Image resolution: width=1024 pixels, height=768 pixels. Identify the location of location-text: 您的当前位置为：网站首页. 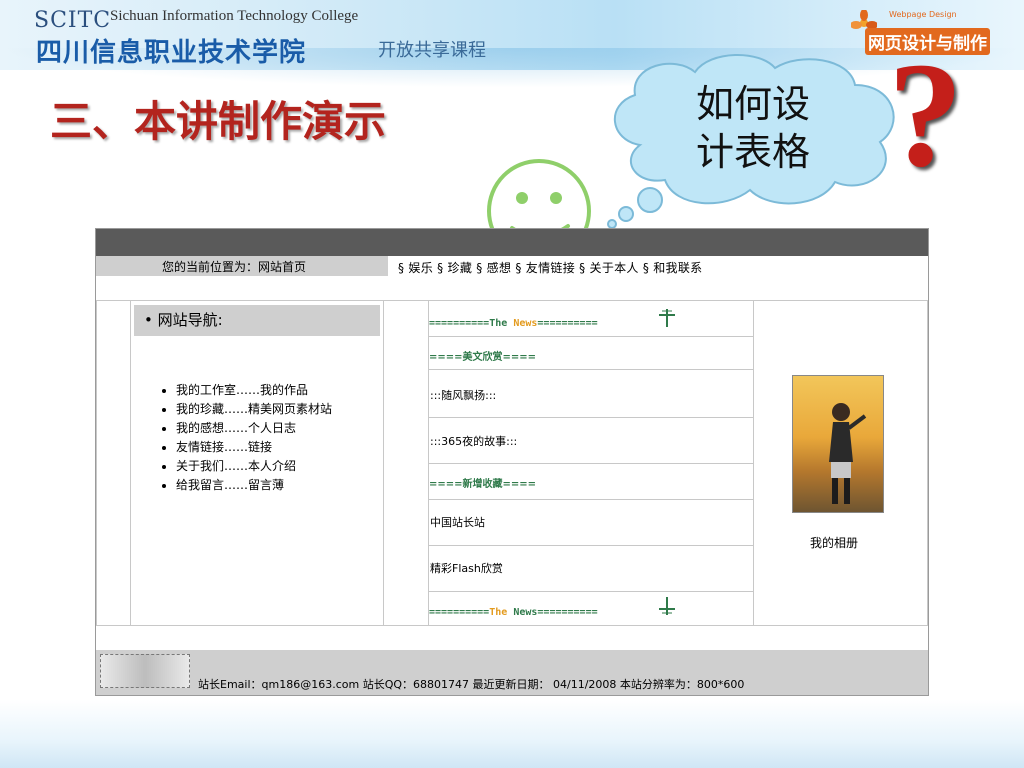
(234, 267).